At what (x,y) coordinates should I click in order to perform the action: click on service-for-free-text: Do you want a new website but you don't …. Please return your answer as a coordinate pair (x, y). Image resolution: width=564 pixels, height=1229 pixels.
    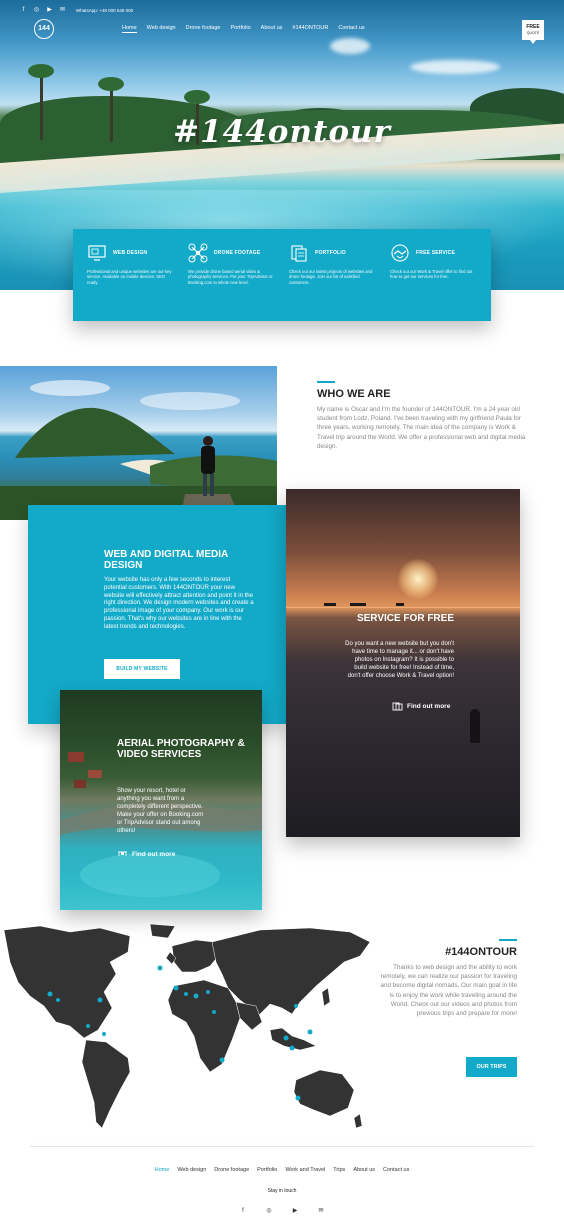
    Looking at the image, I should click on (399, 660).